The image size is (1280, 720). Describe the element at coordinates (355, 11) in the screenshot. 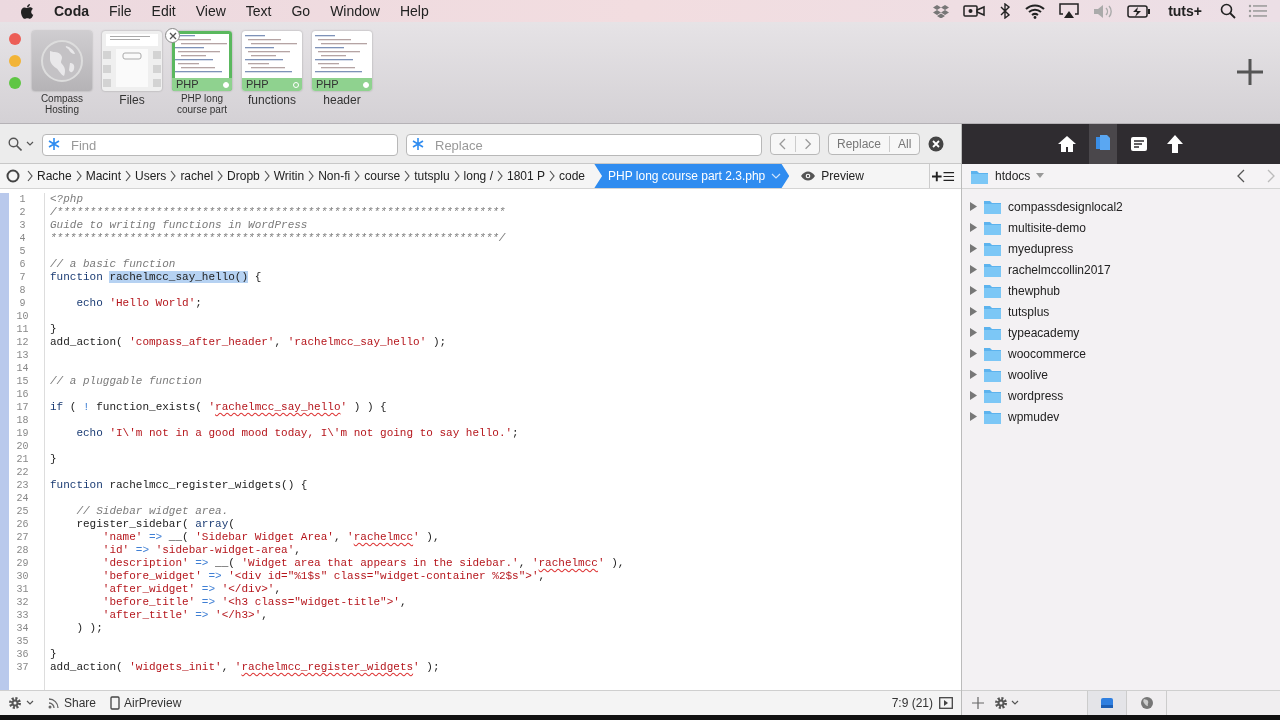

I see `menu-item: Window` at that location.